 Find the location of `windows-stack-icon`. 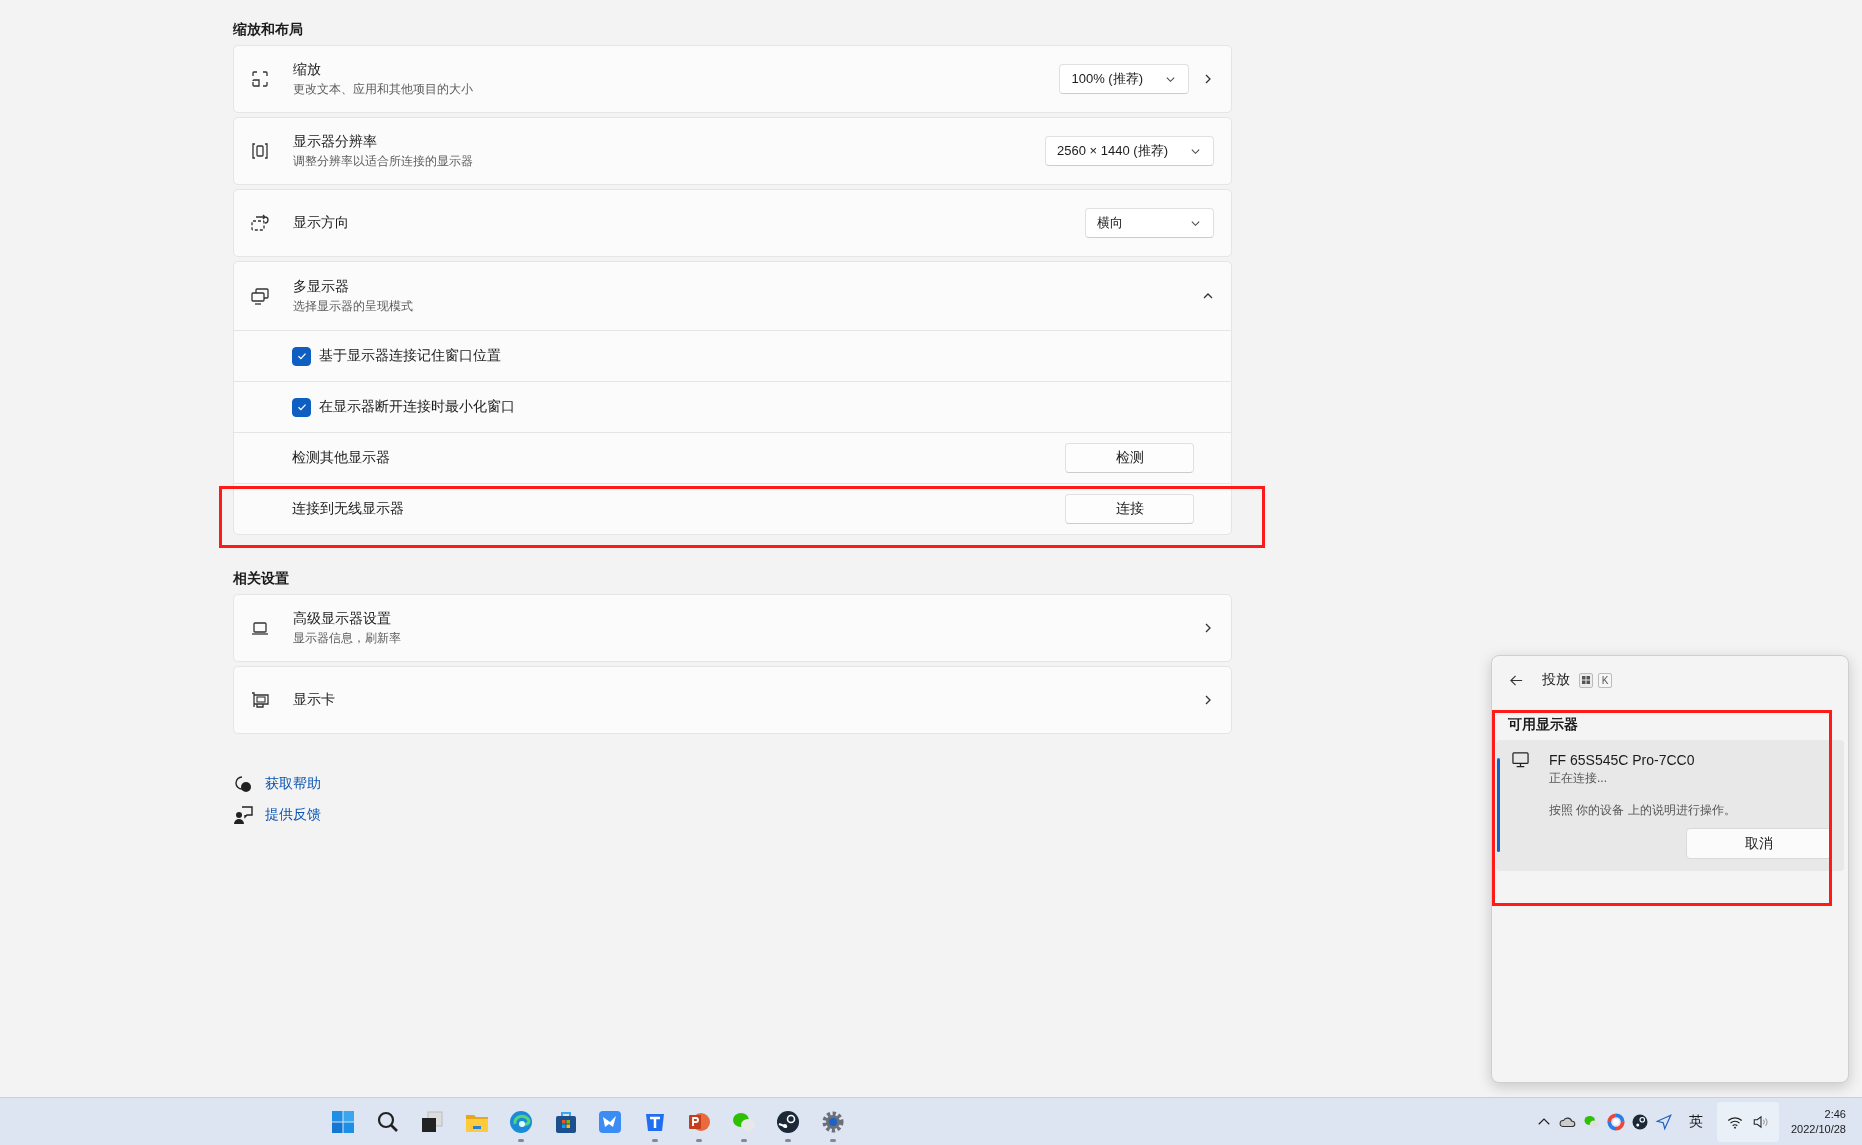

windows-stack-icon is located at coordinates (432, 1121).